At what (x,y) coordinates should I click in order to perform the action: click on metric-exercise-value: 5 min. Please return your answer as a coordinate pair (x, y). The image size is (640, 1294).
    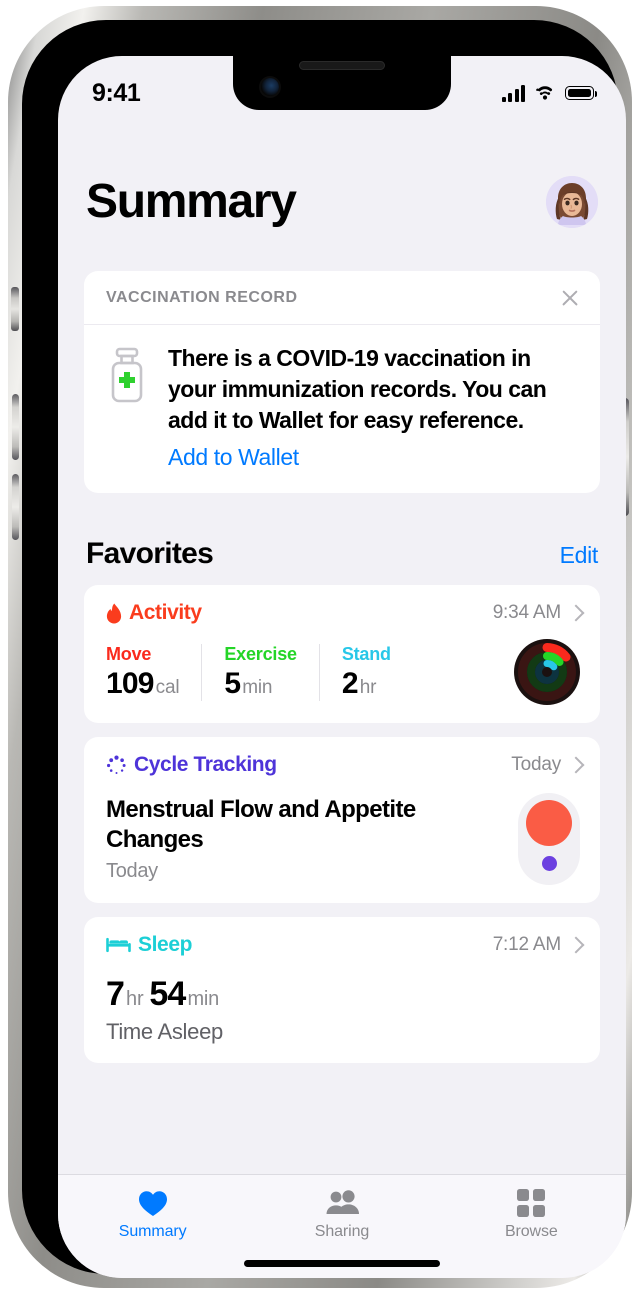
    Looking at the image, I should click on (260, 684).